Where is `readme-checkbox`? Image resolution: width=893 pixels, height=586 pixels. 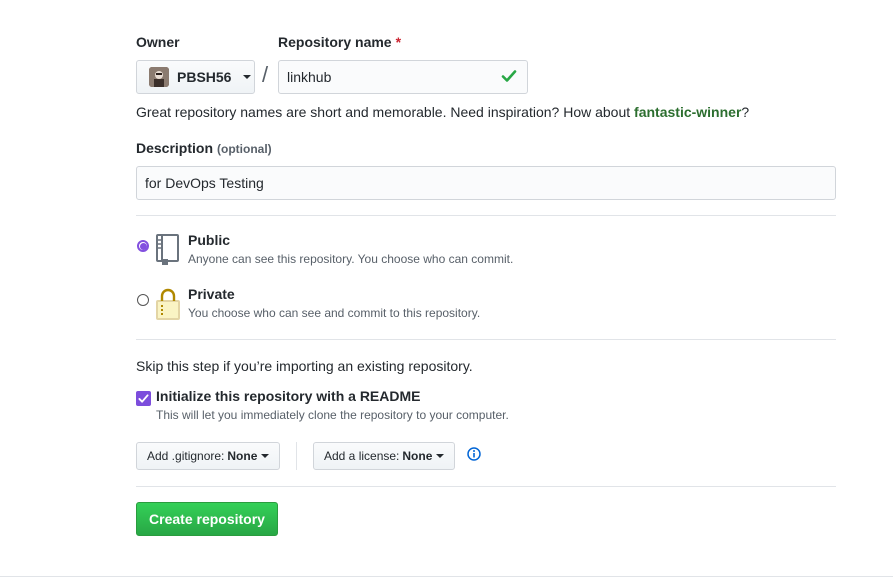
readme-checkbox is located at coordinates (143, 398).